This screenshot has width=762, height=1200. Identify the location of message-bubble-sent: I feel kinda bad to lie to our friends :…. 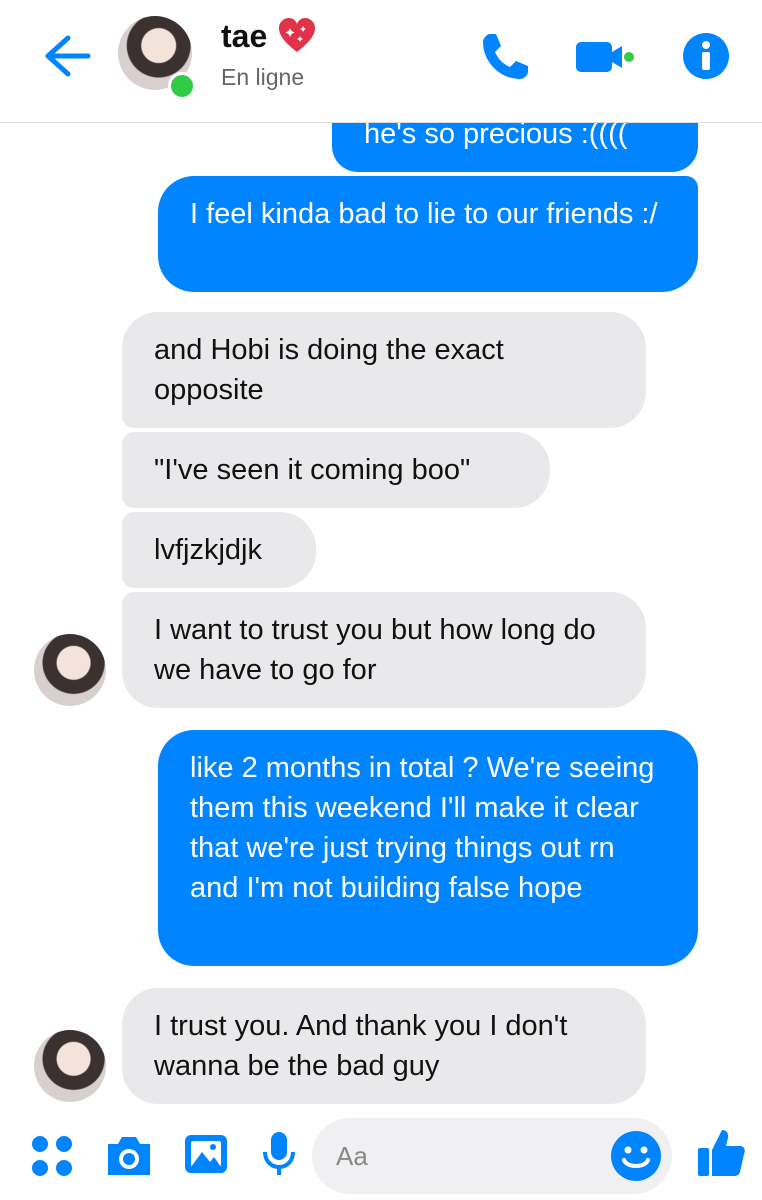
(428, 234).